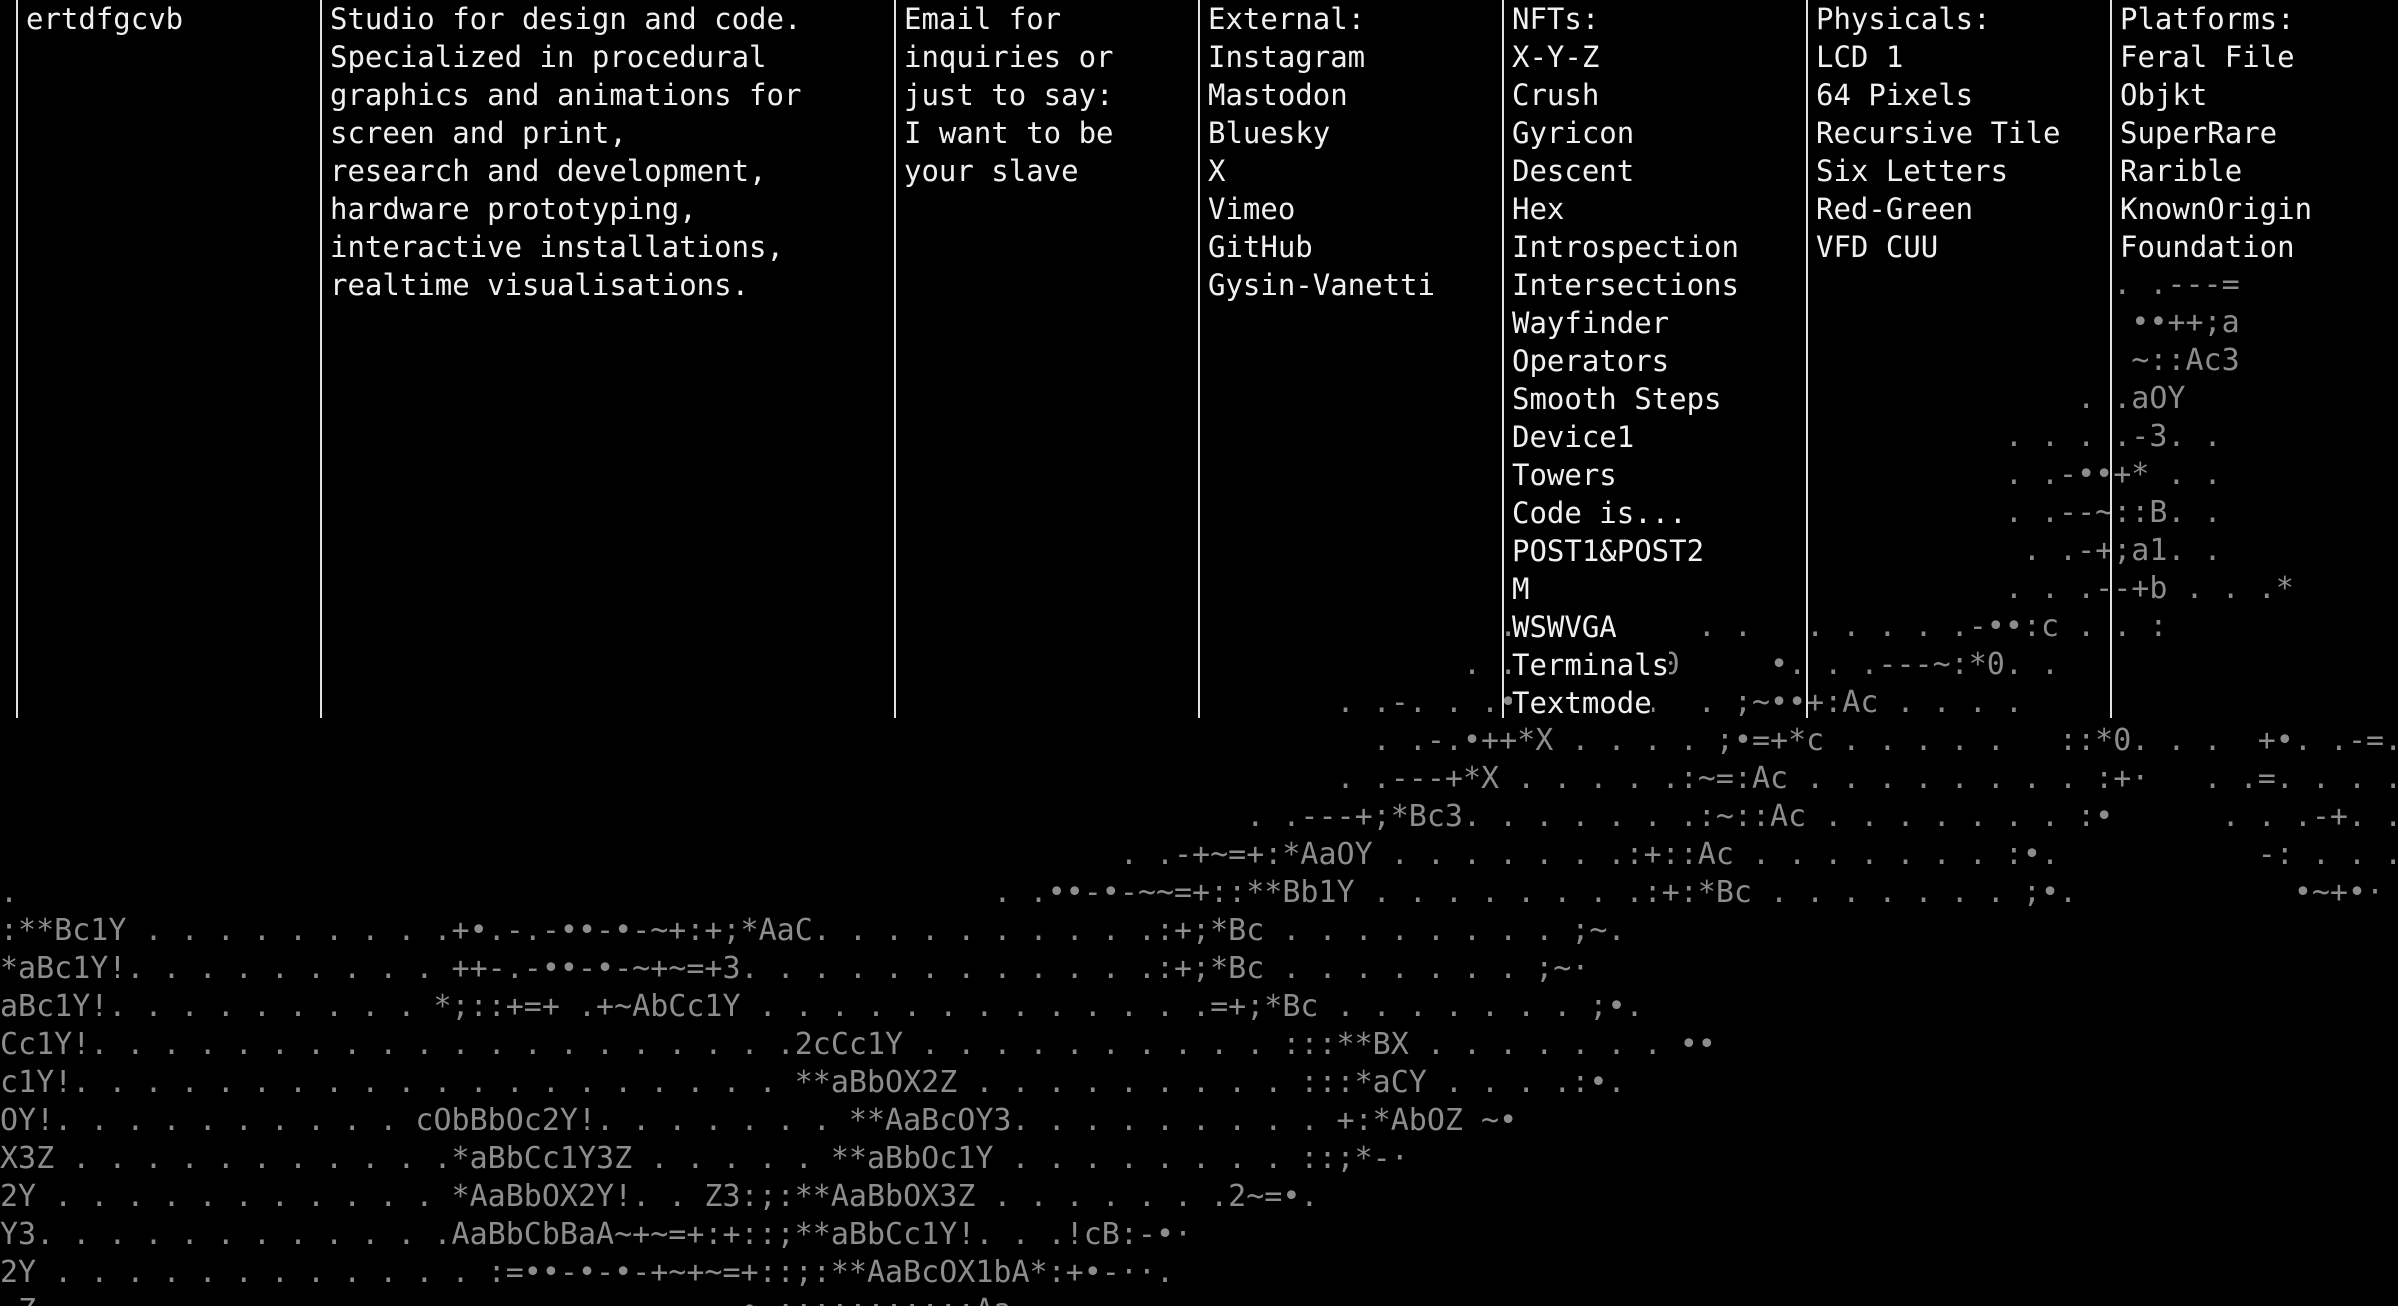 This screenshot has width=2398, height=1306. What do you see at coordinates (1556, 95) in the screenshot?
I see `nft-link-crush: Crush` at bounding box center [1556, 95].